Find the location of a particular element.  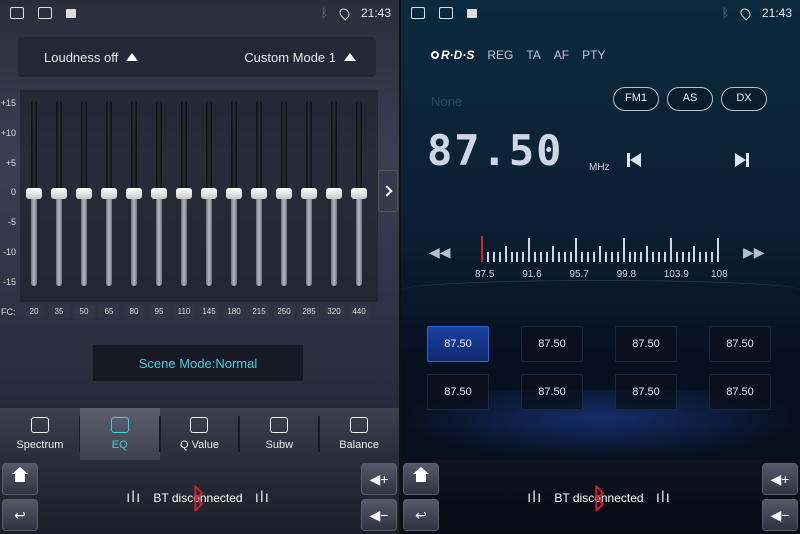

band-fm1-button: FM1 is located at coordinates (636, 99).